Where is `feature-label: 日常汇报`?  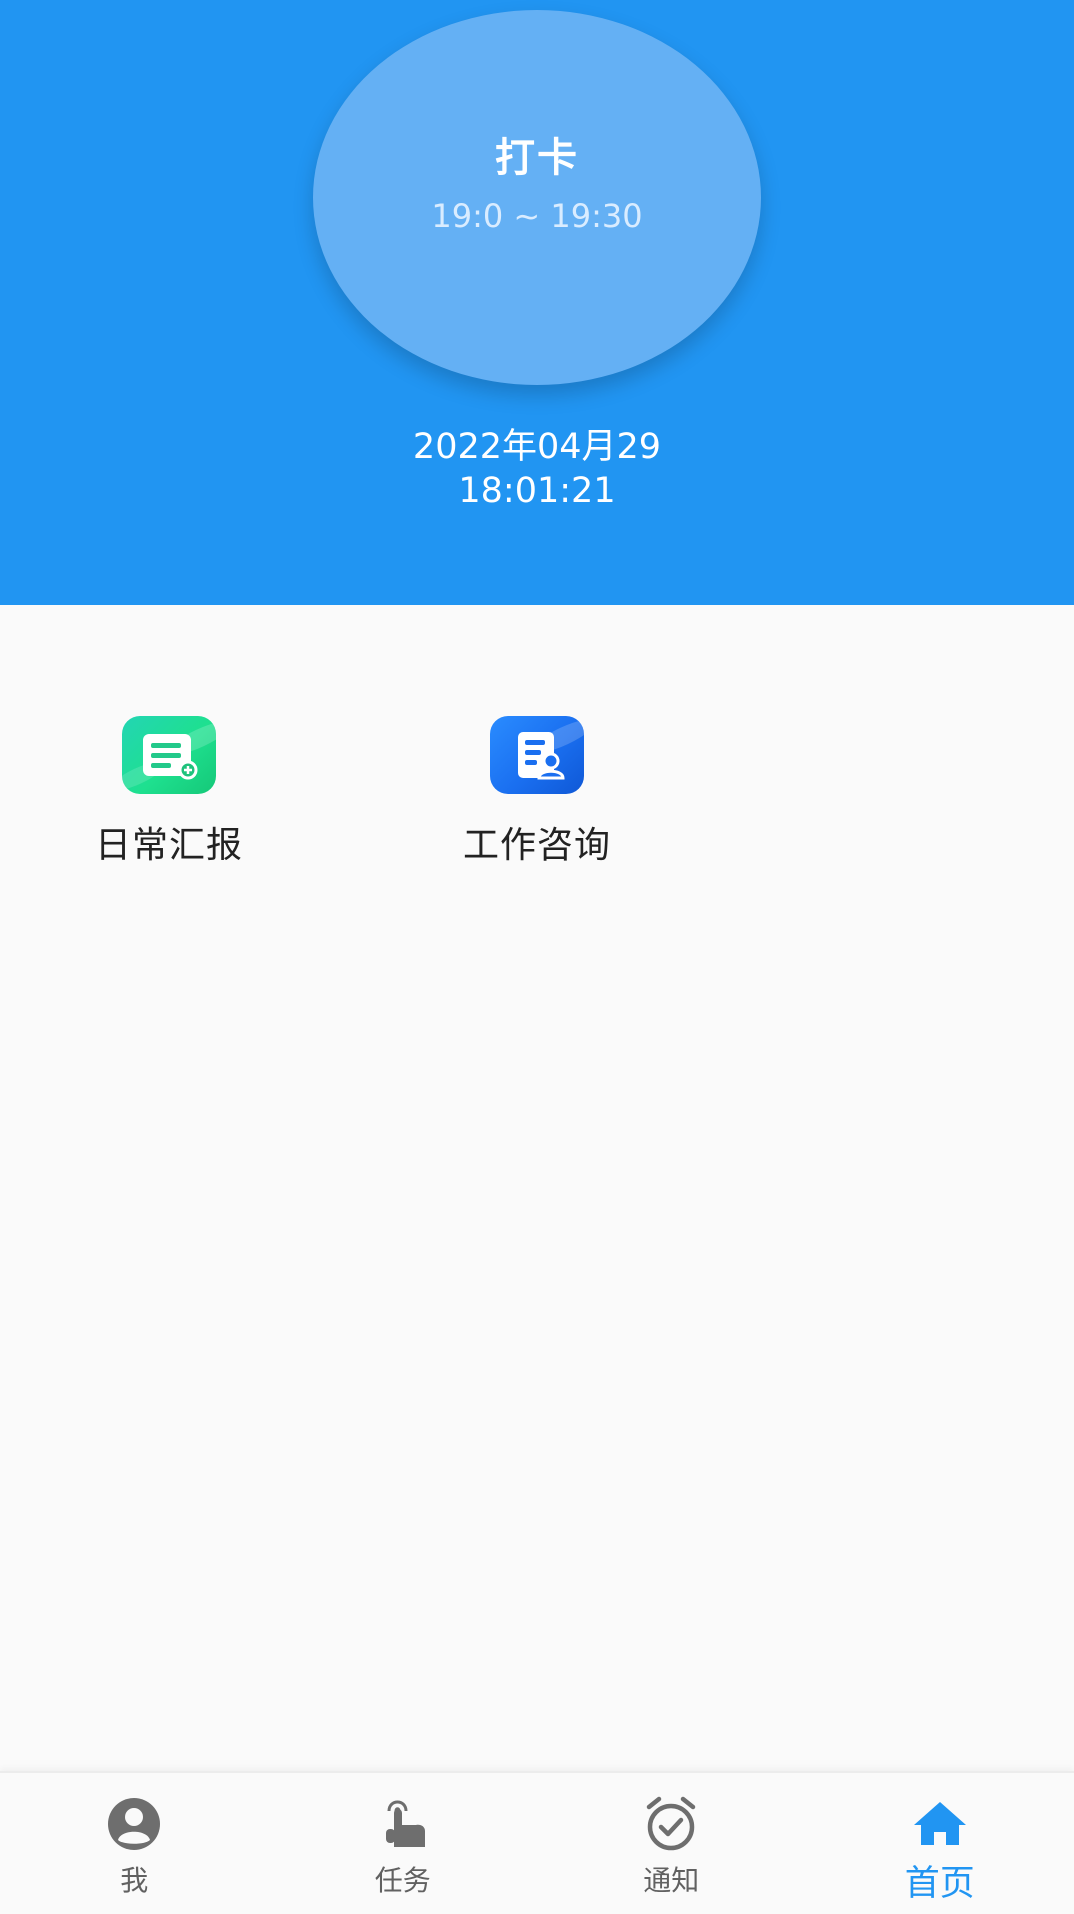 feature-label: 日常汇报 is located at coordinates (168, 845).